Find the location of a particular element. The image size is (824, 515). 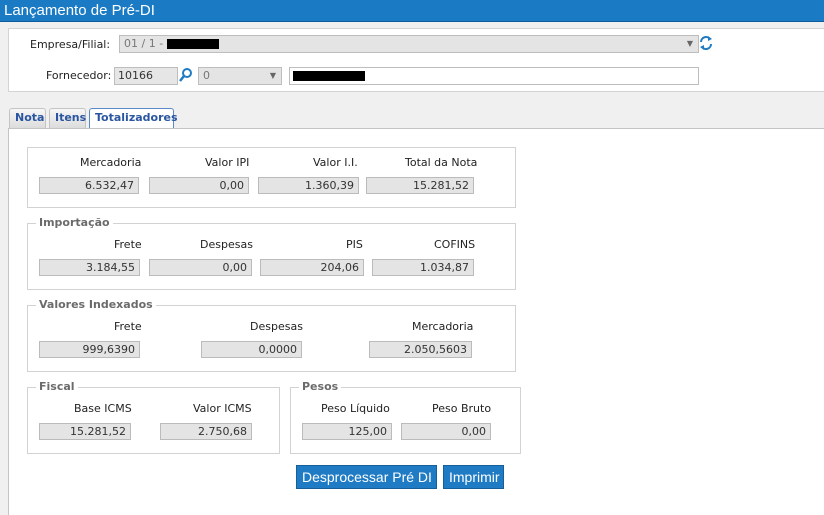

valor-icms-label: Valor ICMS is located at coordinates (222, 408).